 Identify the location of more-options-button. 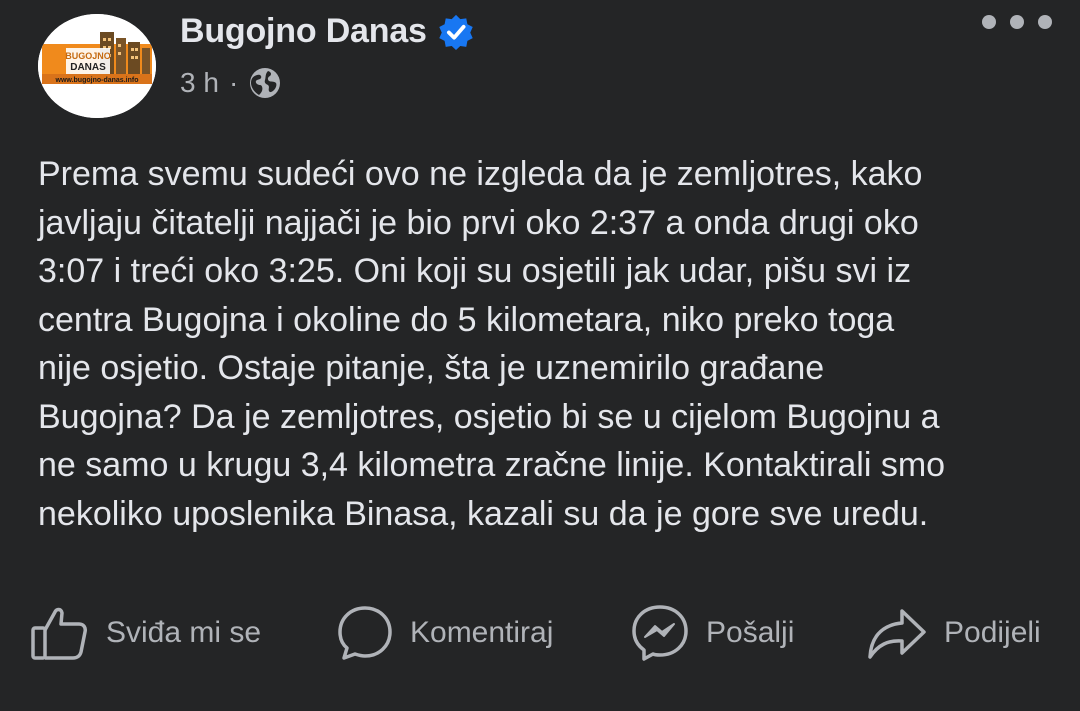
(1017, 22).